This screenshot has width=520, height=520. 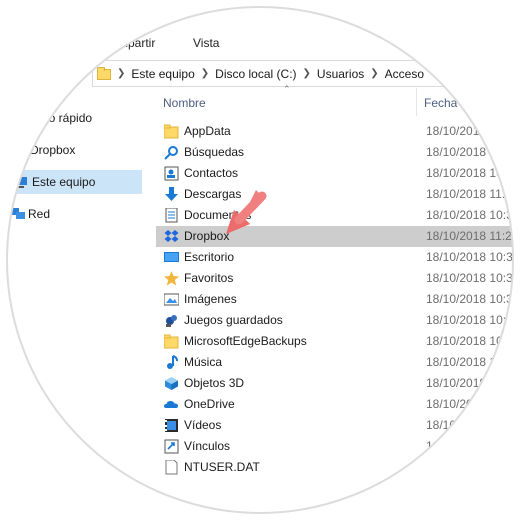 What do you see at coordinates (338, 257) in the screenshot?
I see `file-row: Escritorio 18/10/2018 10:36` at bounding box center [338, 257].